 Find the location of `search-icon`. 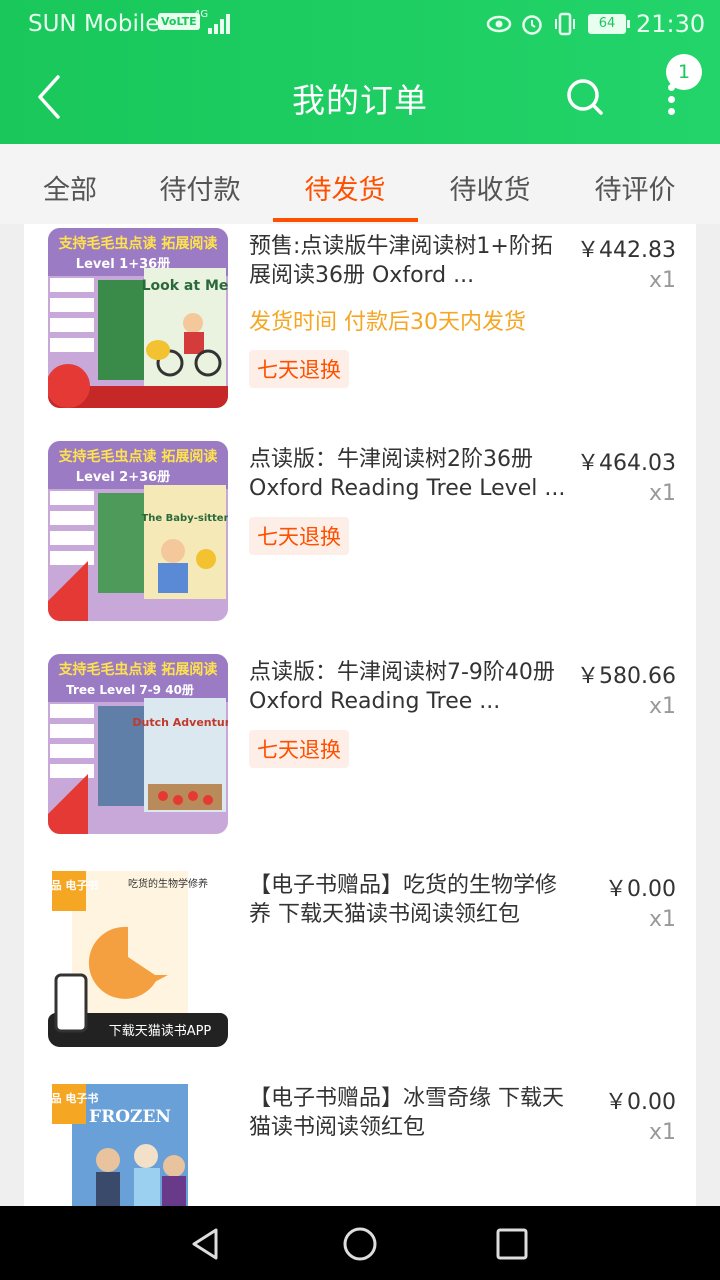

search-icon is located at coordinates (585, 97).